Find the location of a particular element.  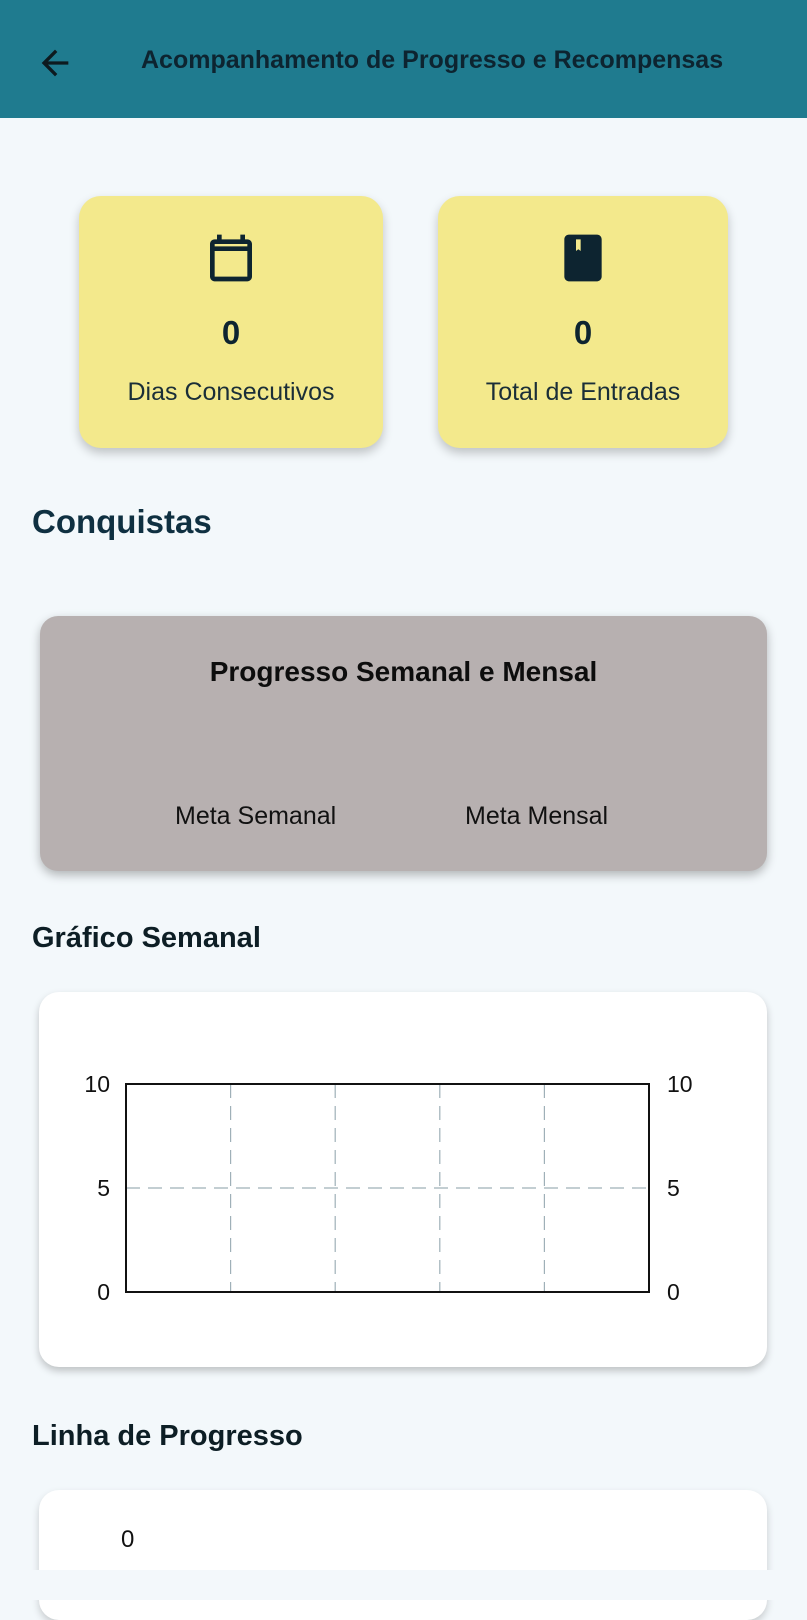

progress-title: Progresso Semanal e Mensal is located at coordinates (403, 671).